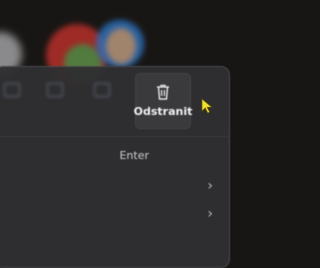  I want to click on menu-item-submenu: ›, so click(114, 215).